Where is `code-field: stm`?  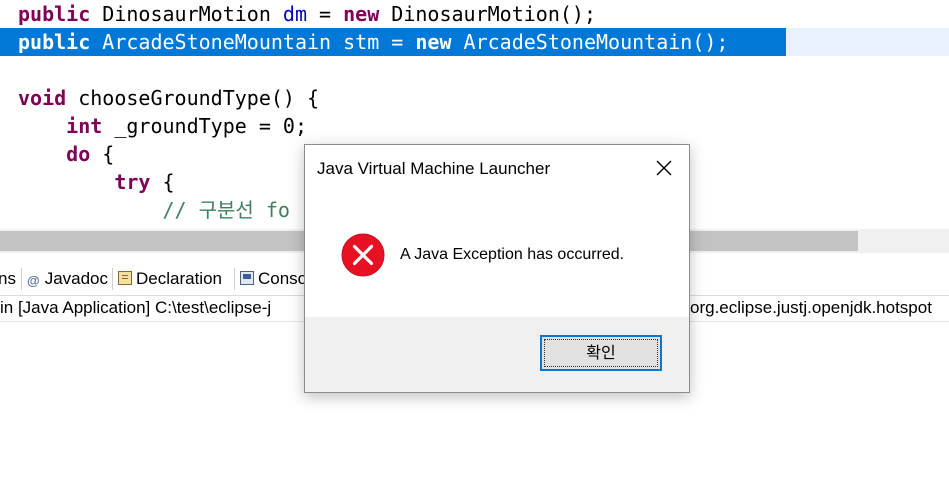
code-field: stm is located at coordinates (361, 42).